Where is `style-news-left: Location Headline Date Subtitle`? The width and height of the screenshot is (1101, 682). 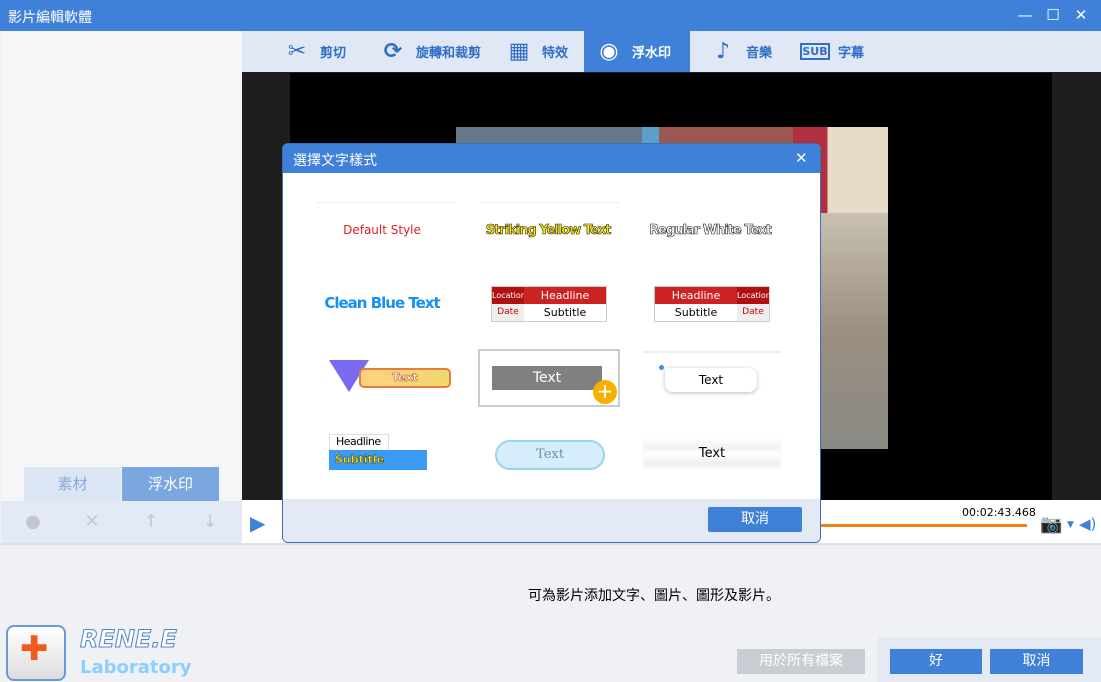 style-news-left: Location Headline Date Subtitle is located at coordinates (549, 304).